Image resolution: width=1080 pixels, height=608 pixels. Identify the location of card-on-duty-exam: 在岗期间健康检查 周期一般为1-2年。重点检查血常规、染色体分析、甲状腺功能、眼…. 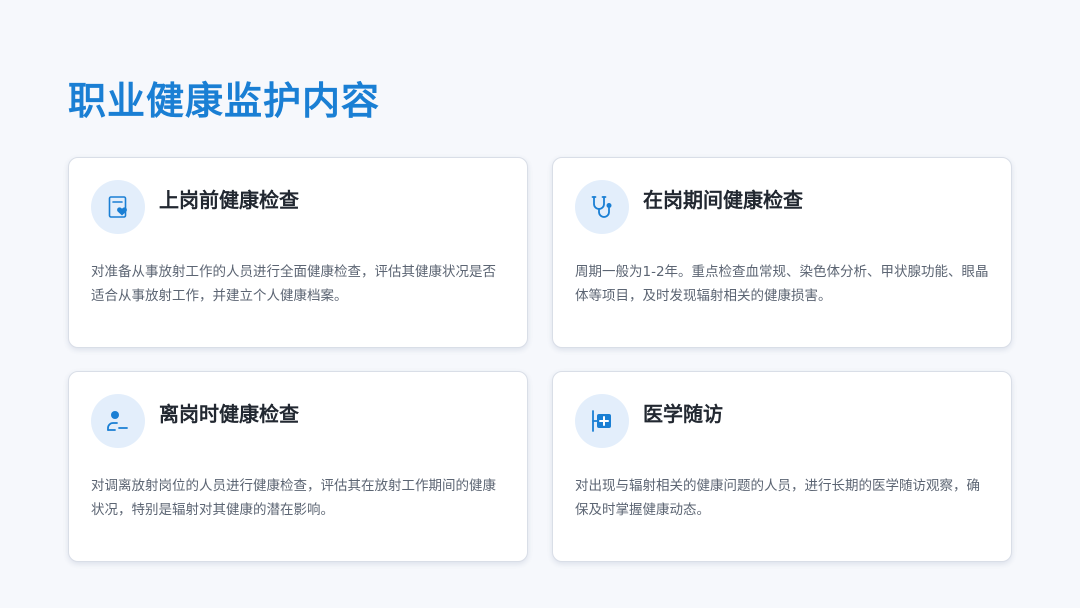
(782, 252).